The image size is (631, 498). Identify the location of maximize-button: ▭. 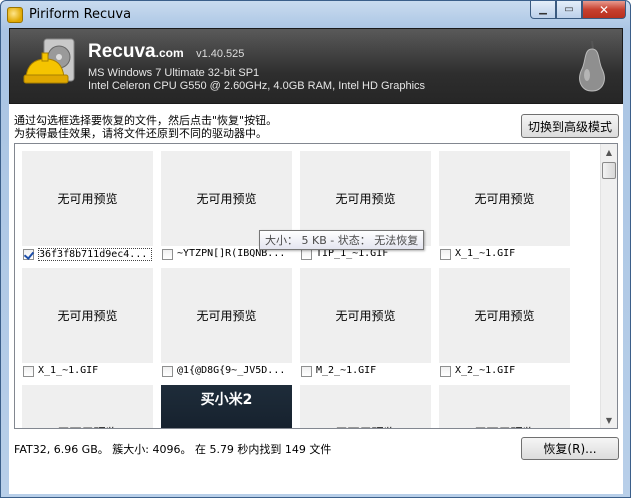
(569, 10).